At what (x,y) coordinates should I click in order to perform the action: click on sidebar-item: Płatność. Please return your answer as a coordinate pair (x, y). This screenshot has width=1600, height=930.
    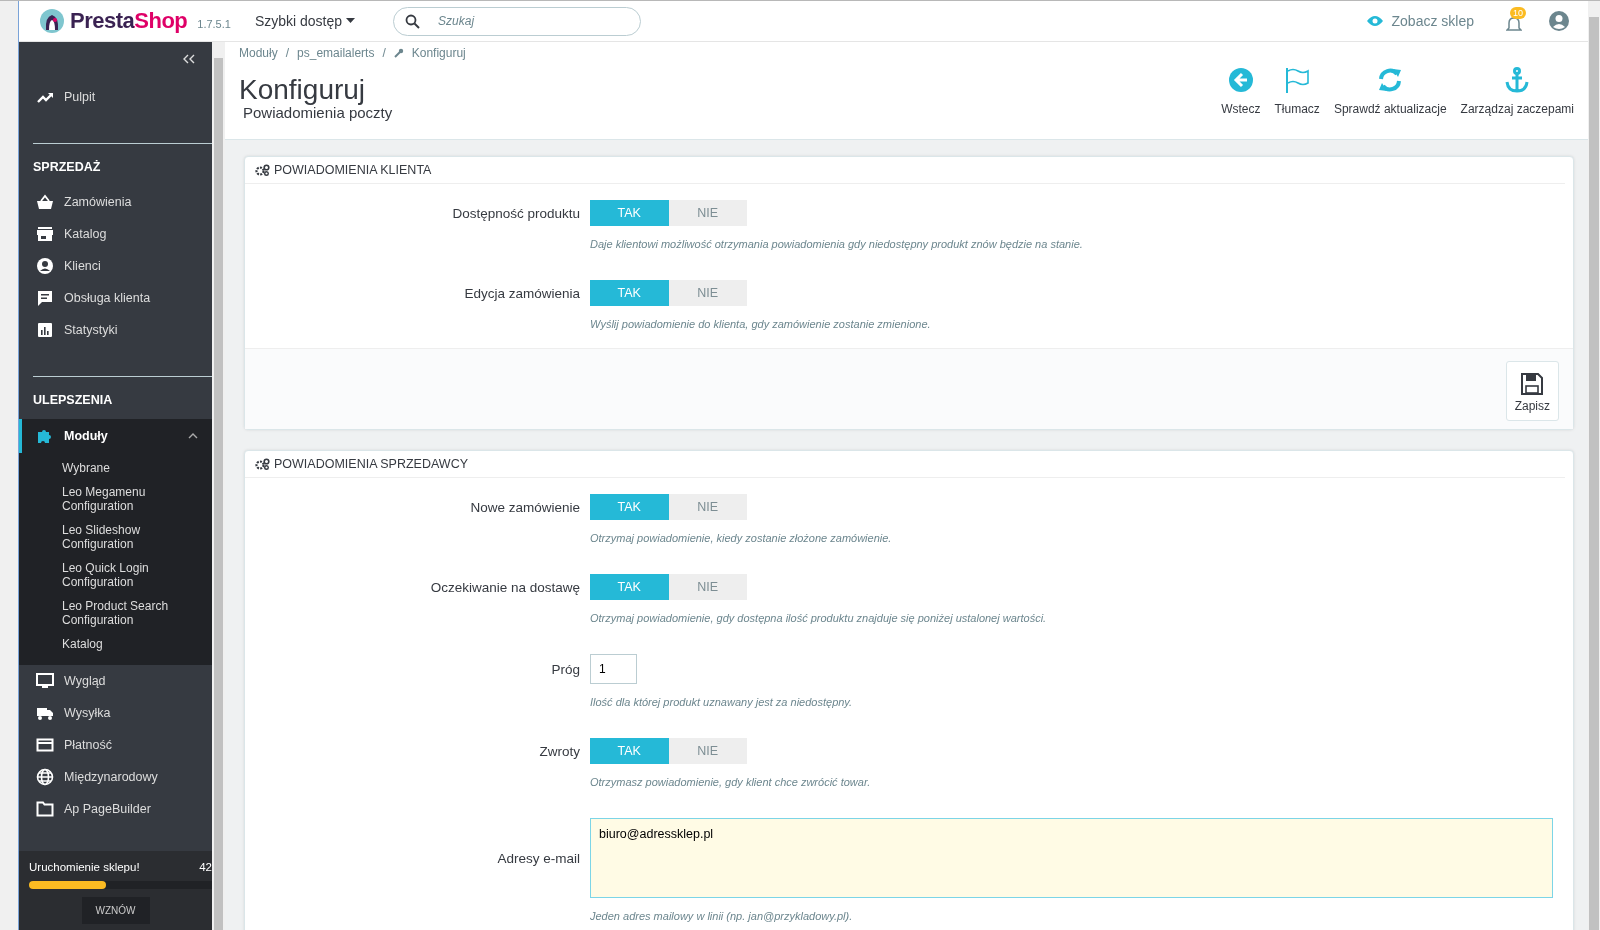
    Looking at the image, I should click on (115, 745).